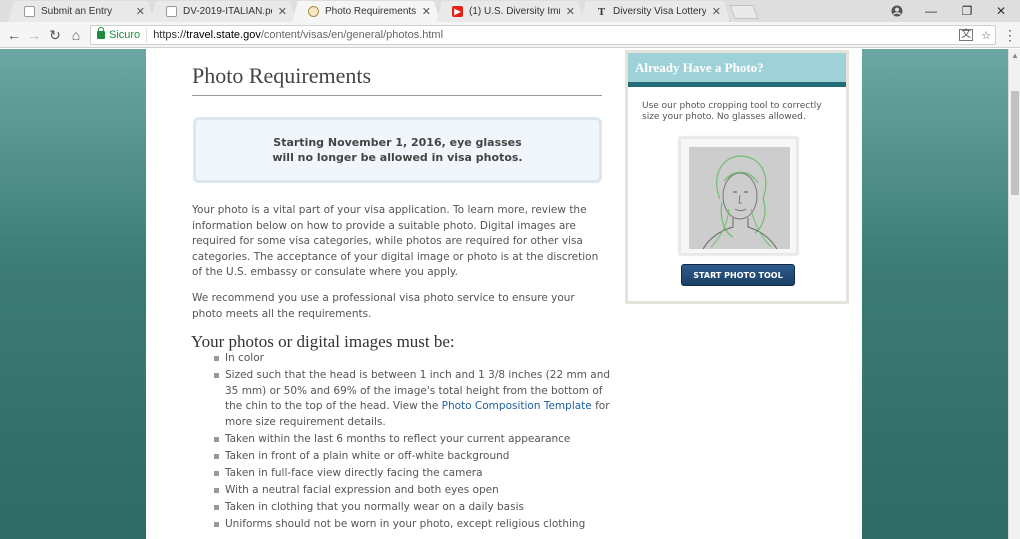  Describe the element at coordinates (457, 11) in the screenshot. I see `youtube-icon: ▶` at that location.